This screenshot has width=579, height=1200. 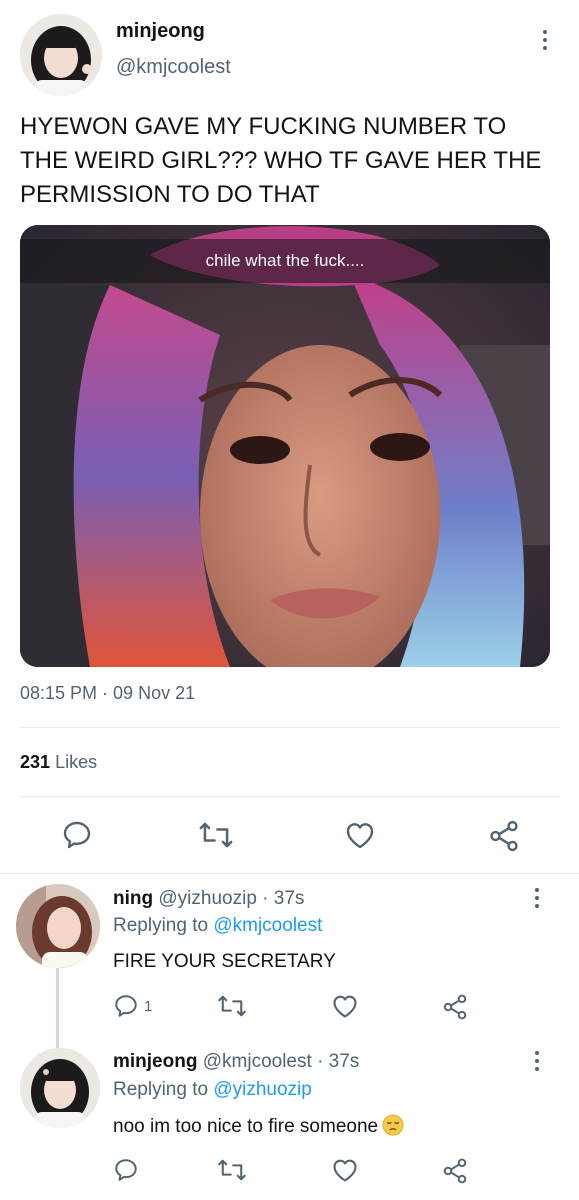 I want to click on replying-to-link: @yizhuozip, so click(x=262, y=1089).